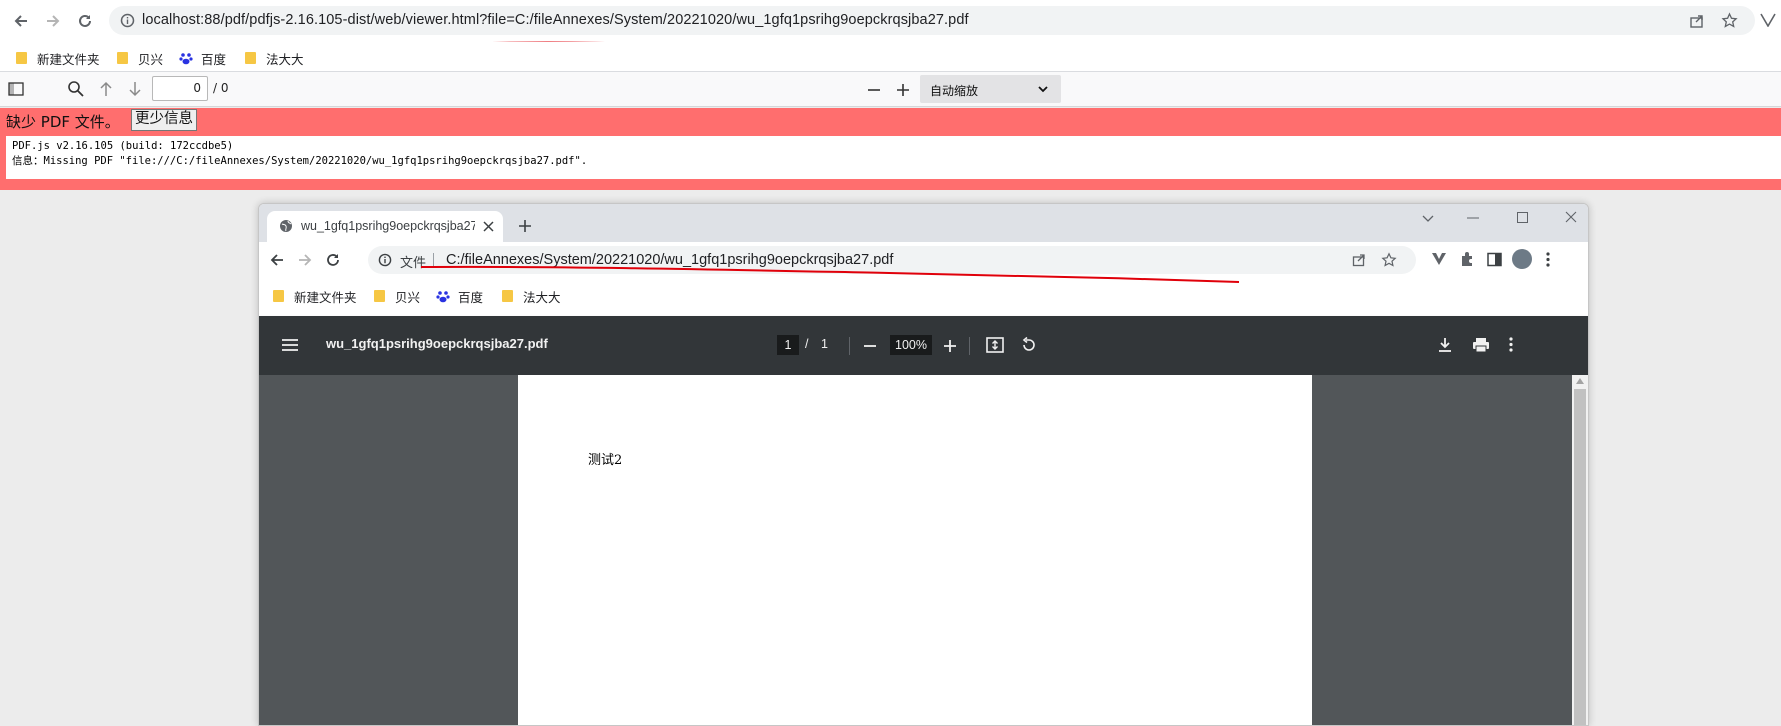 Image resolution: width=1781 pixels, height=726 pixels. I want to click on extensions-icon, so click(1467, 259).